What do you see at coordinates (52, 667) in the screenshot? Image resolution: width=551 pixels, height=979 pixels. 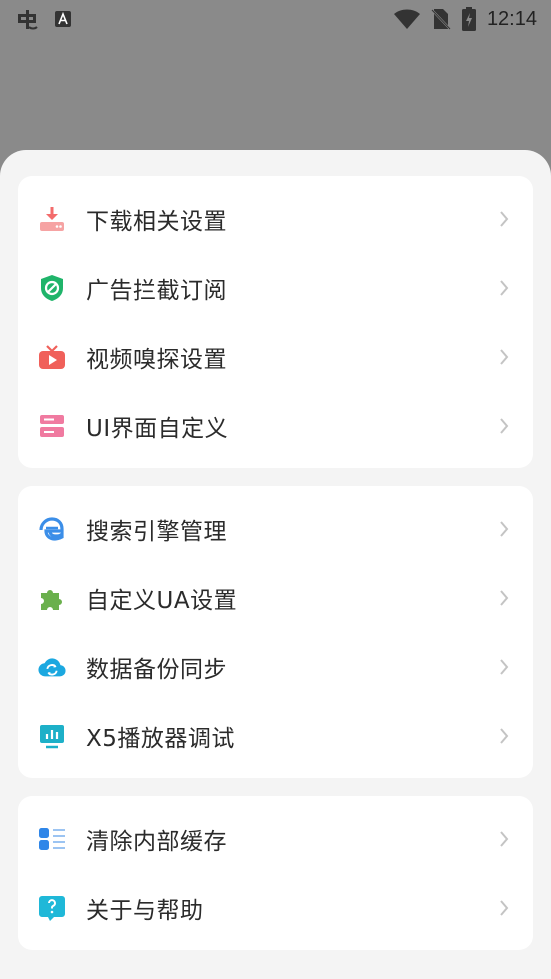 I see `cloud-sync-icon` at bounding box center [52, 667].